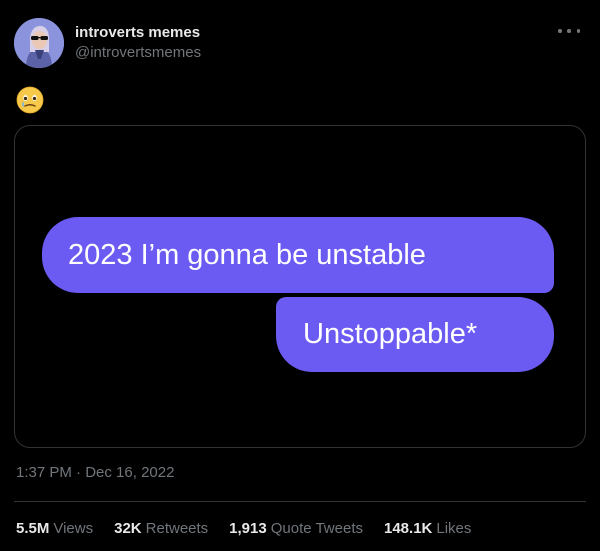 The width and height of the screenshot is (600, 551). I want to click on stat-quote-tweets: 1,913 Quote Tweets, so click(296, 528).